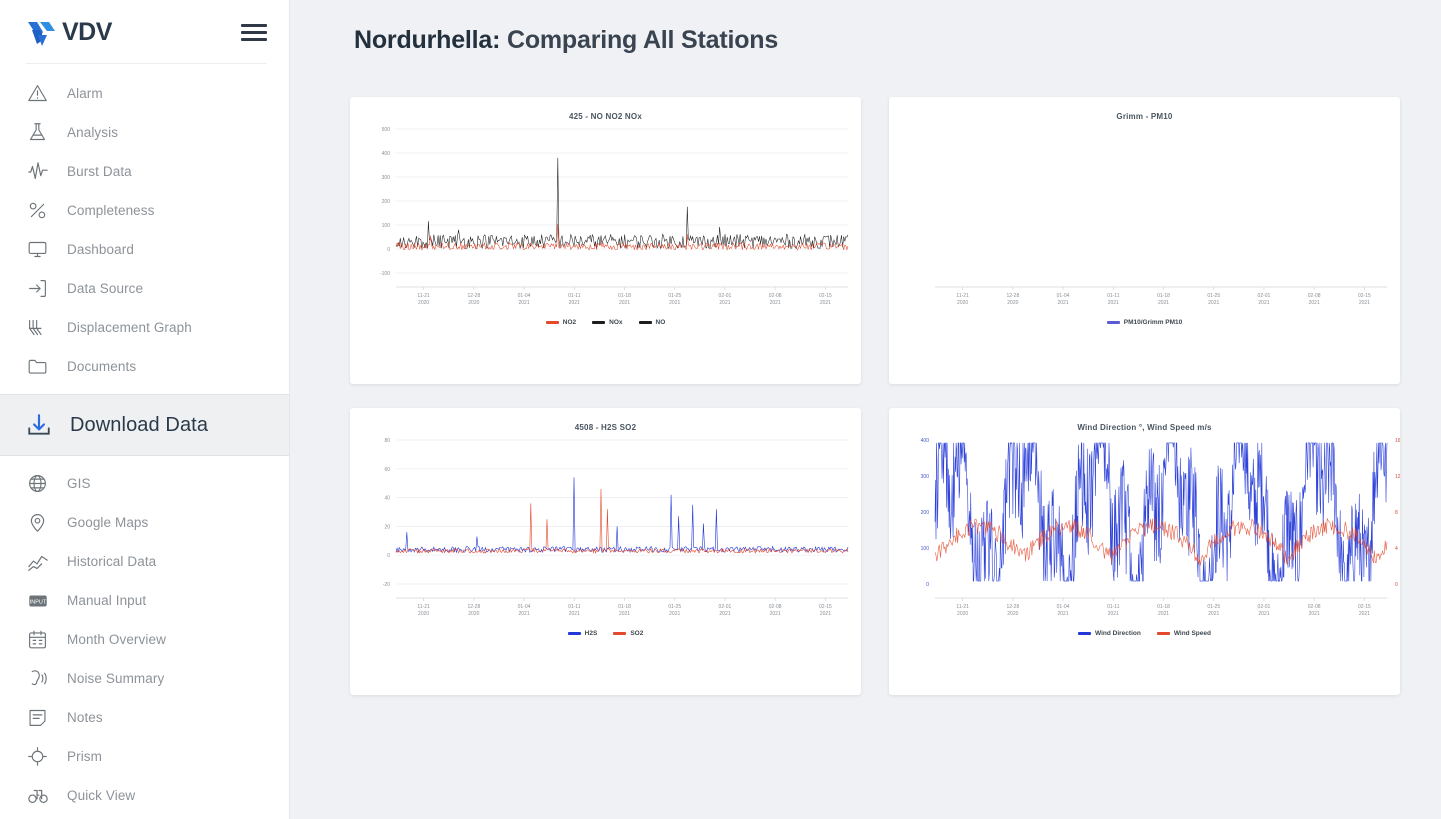  I want to click on trend-line-icon, so click(37, 561).